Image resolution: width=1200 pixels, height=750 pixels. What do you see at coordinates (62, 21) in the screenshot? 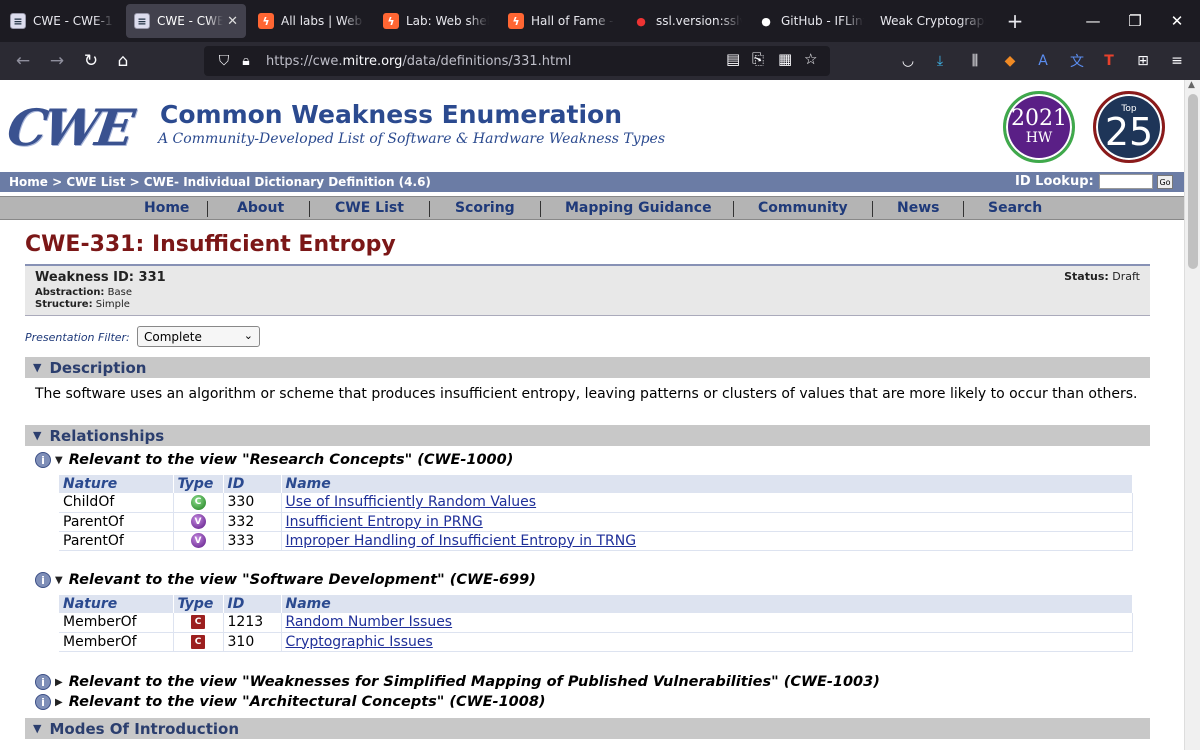
I see `tab-cwe-134: ≡ CWE - CWE-134` at bounding box center [62, 21].